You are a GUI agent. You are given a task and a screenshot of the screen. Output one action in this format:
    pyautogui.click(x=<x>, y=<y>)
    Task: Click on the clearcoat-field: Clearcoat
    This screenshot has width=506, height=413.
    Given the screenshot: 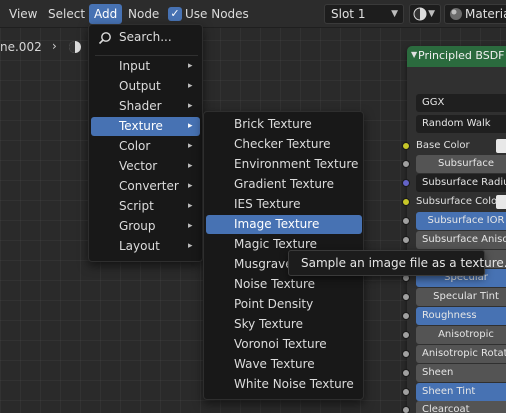 What is the action you would take?
    pyautogui.click(x=461, y=407)
    